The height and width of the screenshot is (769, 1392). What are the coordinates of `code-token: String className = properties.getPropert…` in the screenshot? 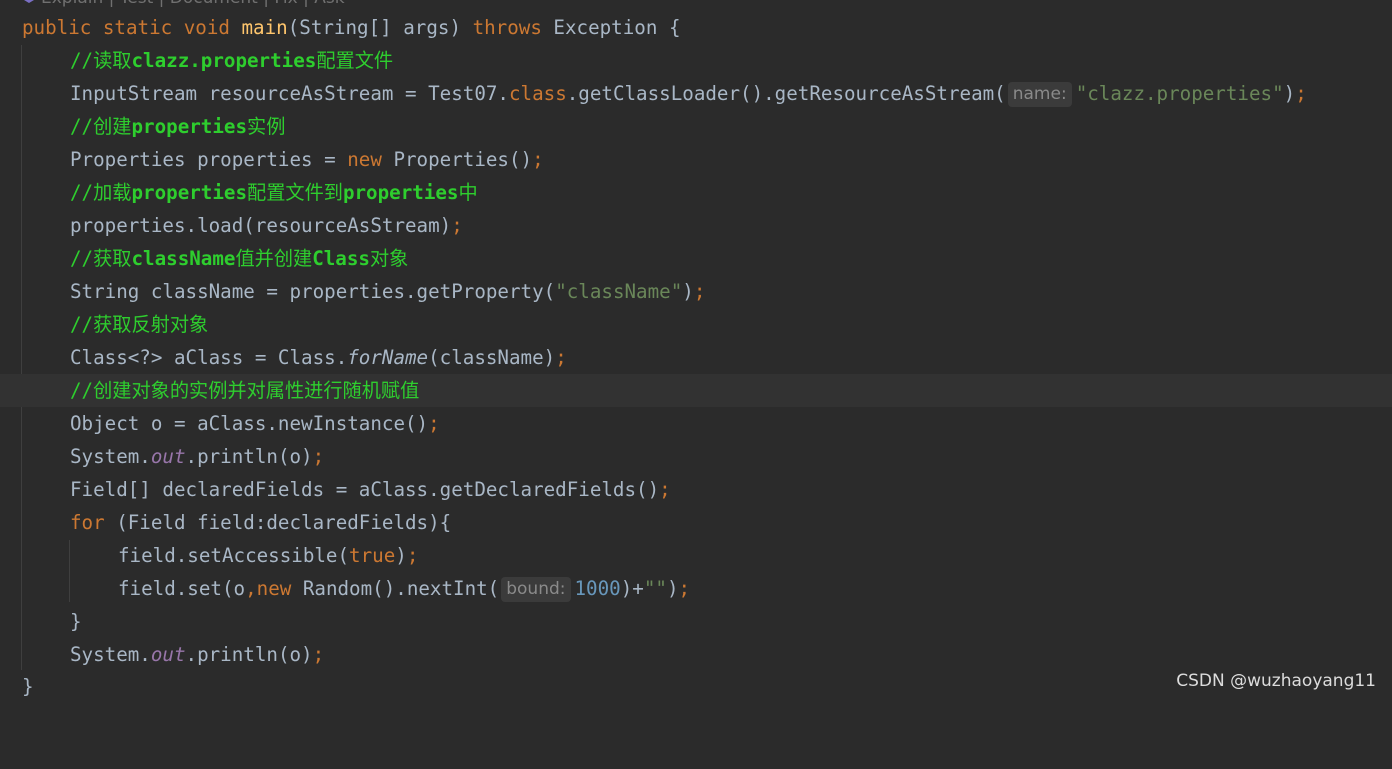 It's located at (313, 291).